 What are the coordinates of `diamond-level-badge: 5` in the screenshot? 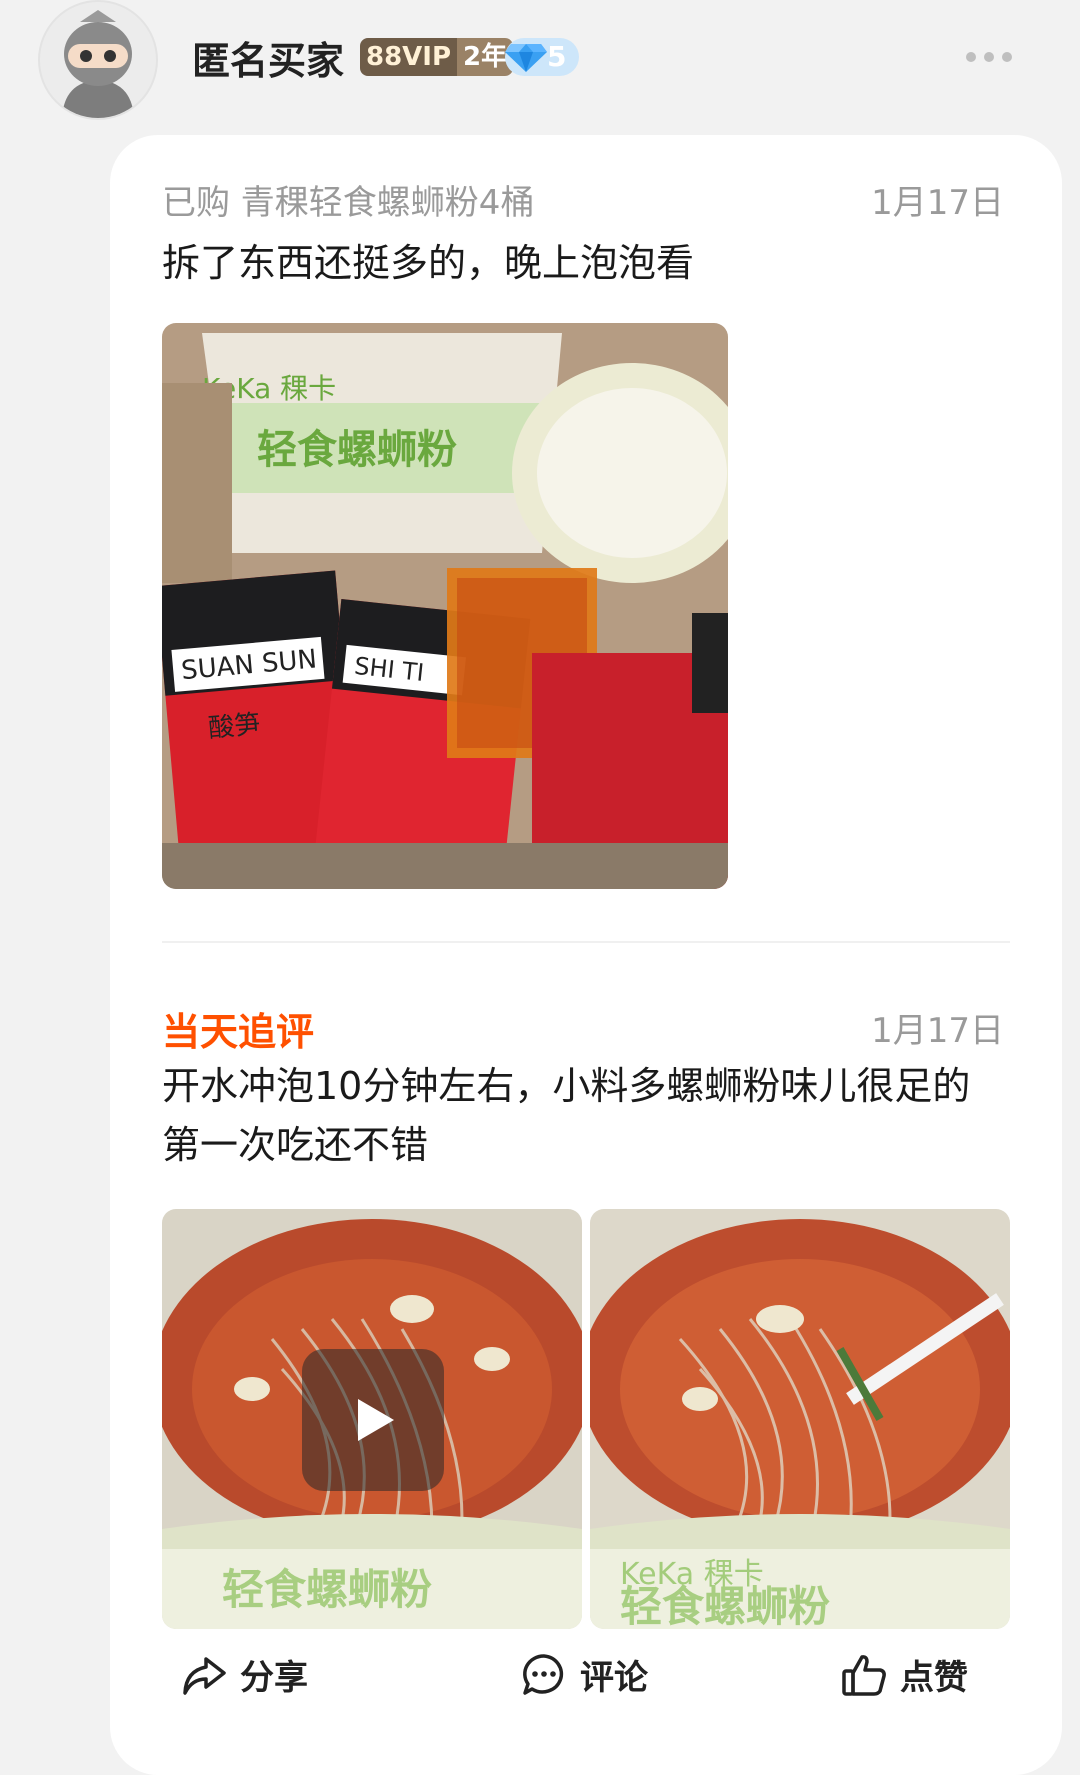 It's located at (542, 57).